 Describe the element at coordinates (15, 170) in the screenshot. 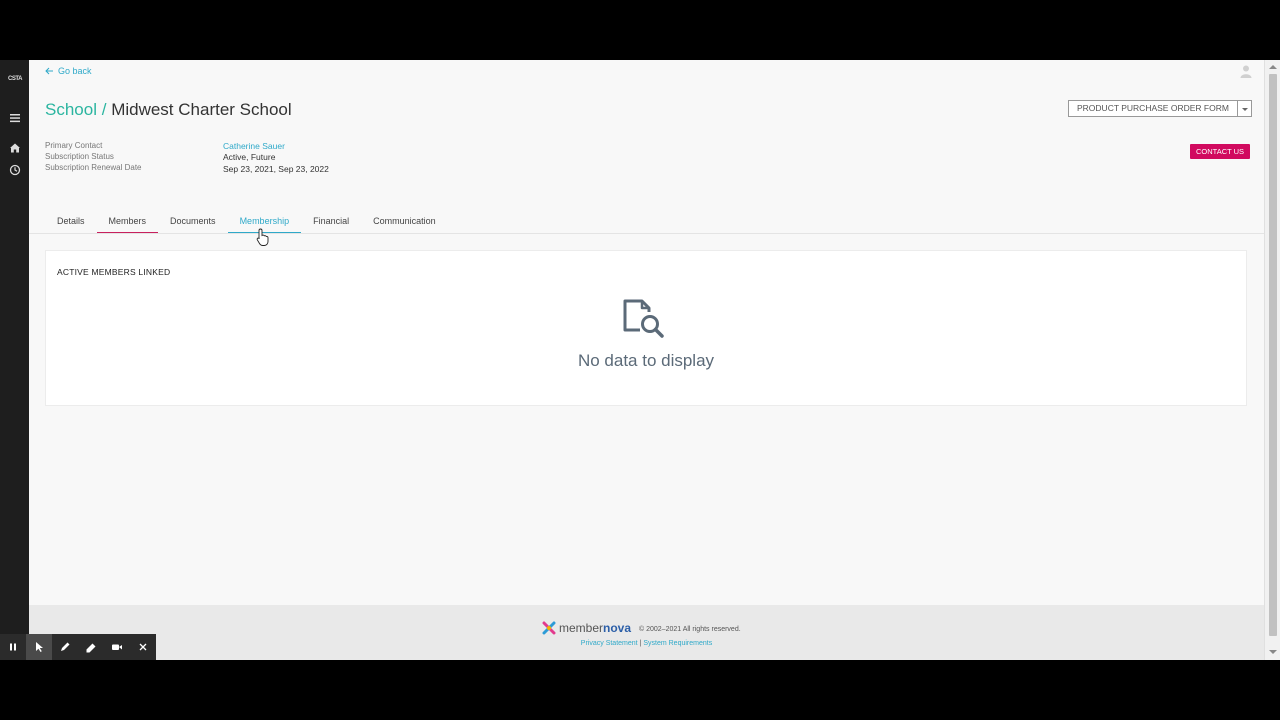

I see `clock-icon` at that location.